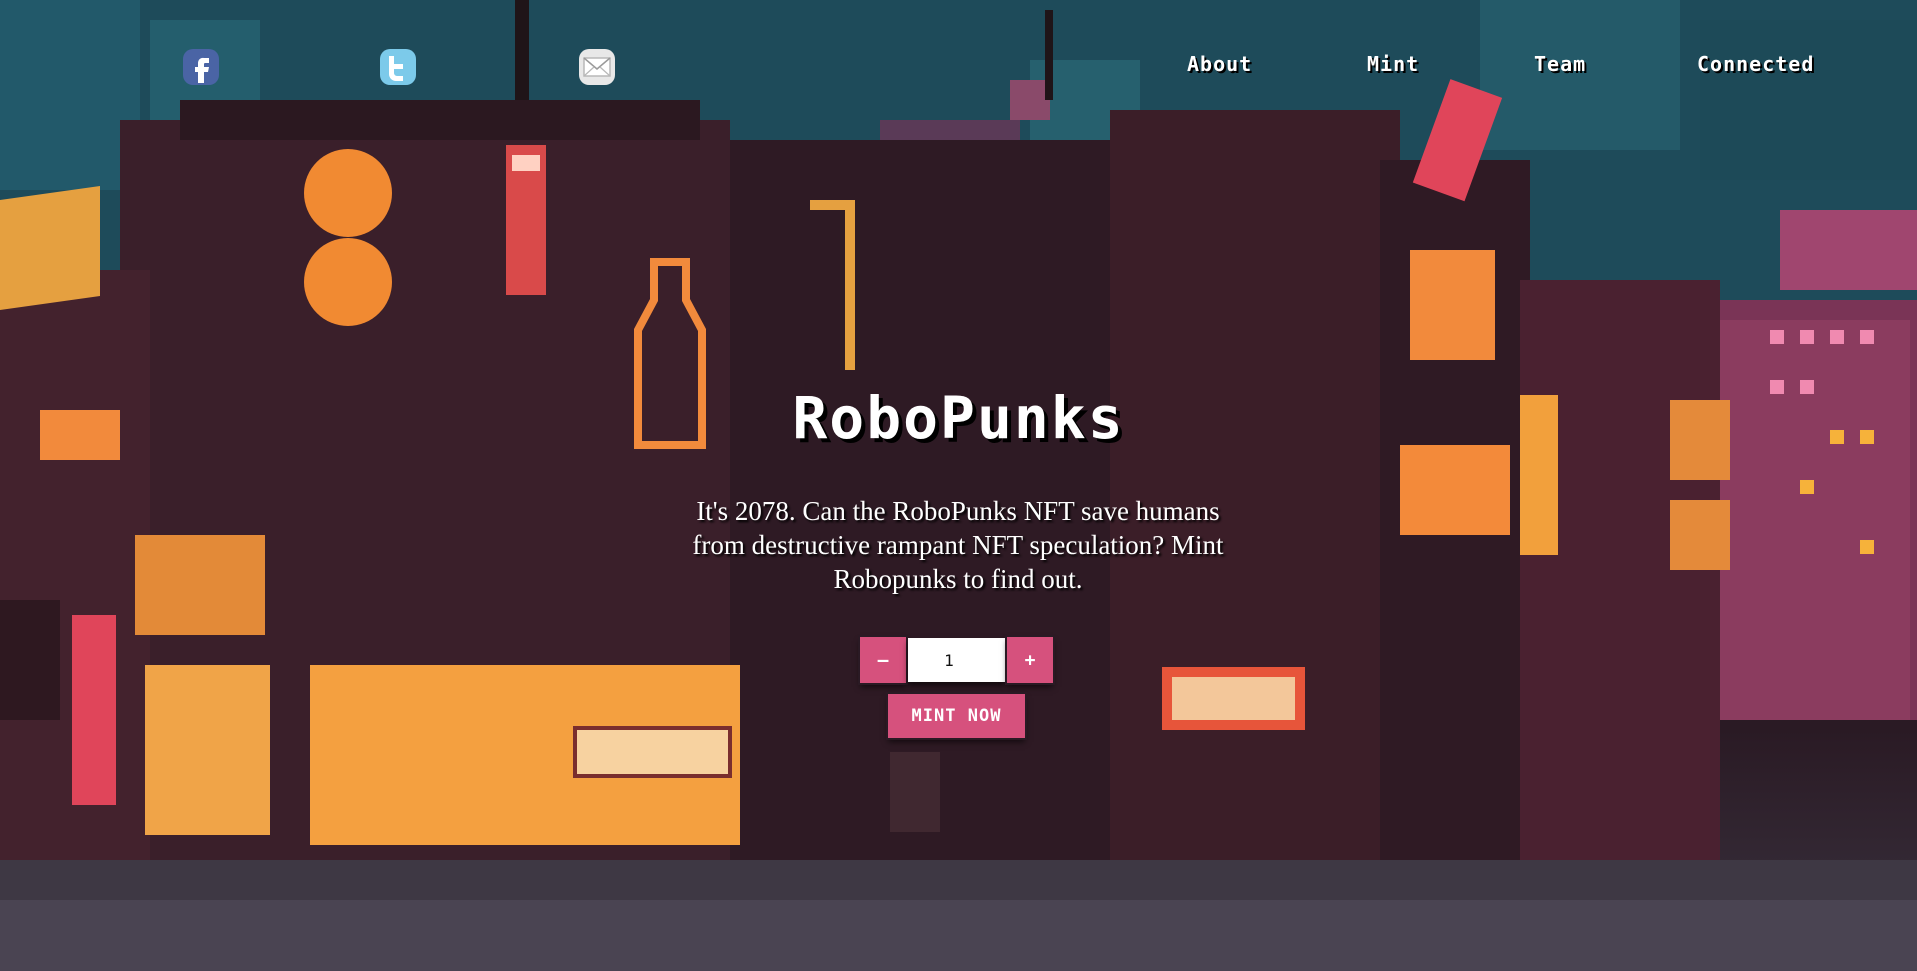  I want to click on nav-connected-status: Connected, so click(1755, 64).